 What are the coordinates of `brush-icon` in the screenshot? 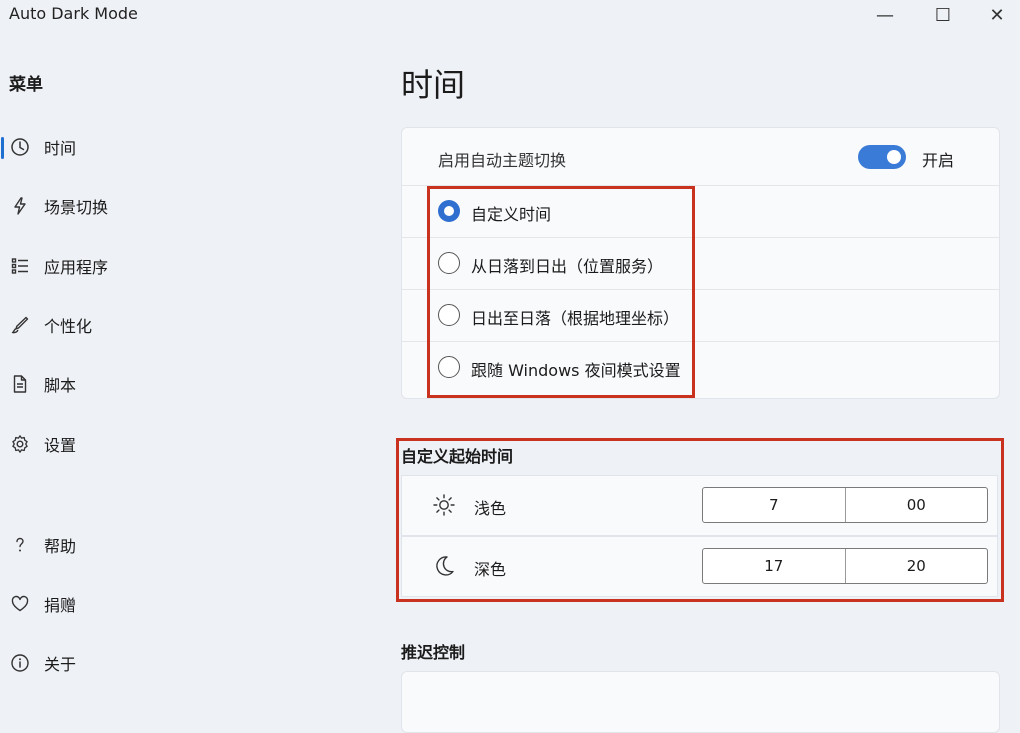 It's located at (20, 325).